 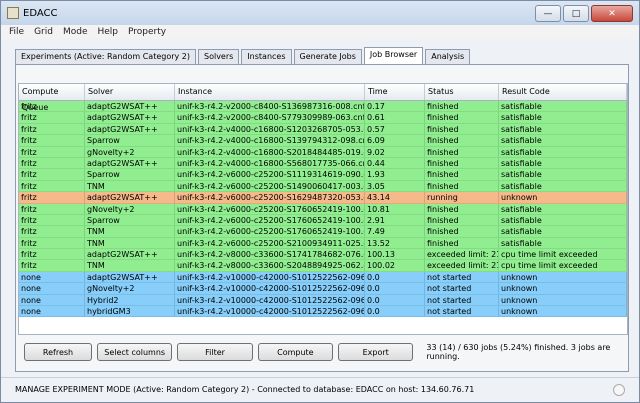 What do you see at coordinates (147, 32) in the screenshot?
I see `menu-property: Property` at bounding box center [147, 32].